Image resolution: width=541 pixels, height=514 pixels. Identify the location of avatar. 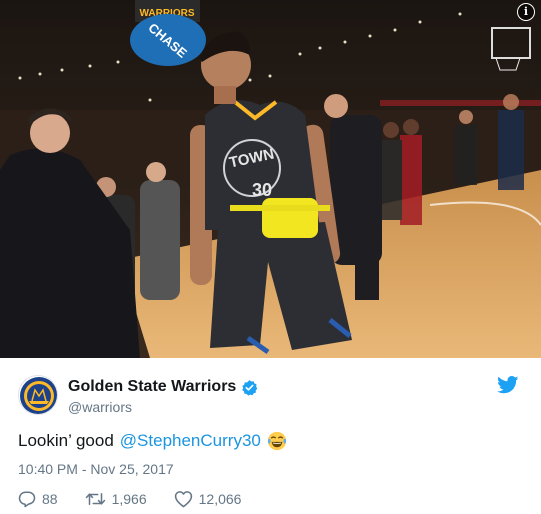
(38, 395).